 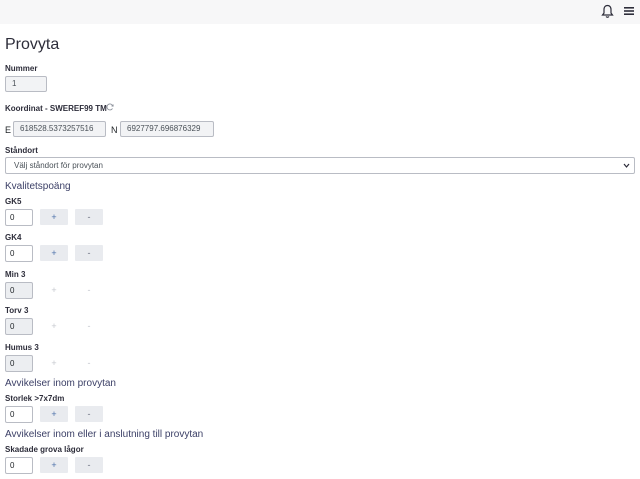 I want to click on min3-plus-button: +, so click(x=54, y=290).